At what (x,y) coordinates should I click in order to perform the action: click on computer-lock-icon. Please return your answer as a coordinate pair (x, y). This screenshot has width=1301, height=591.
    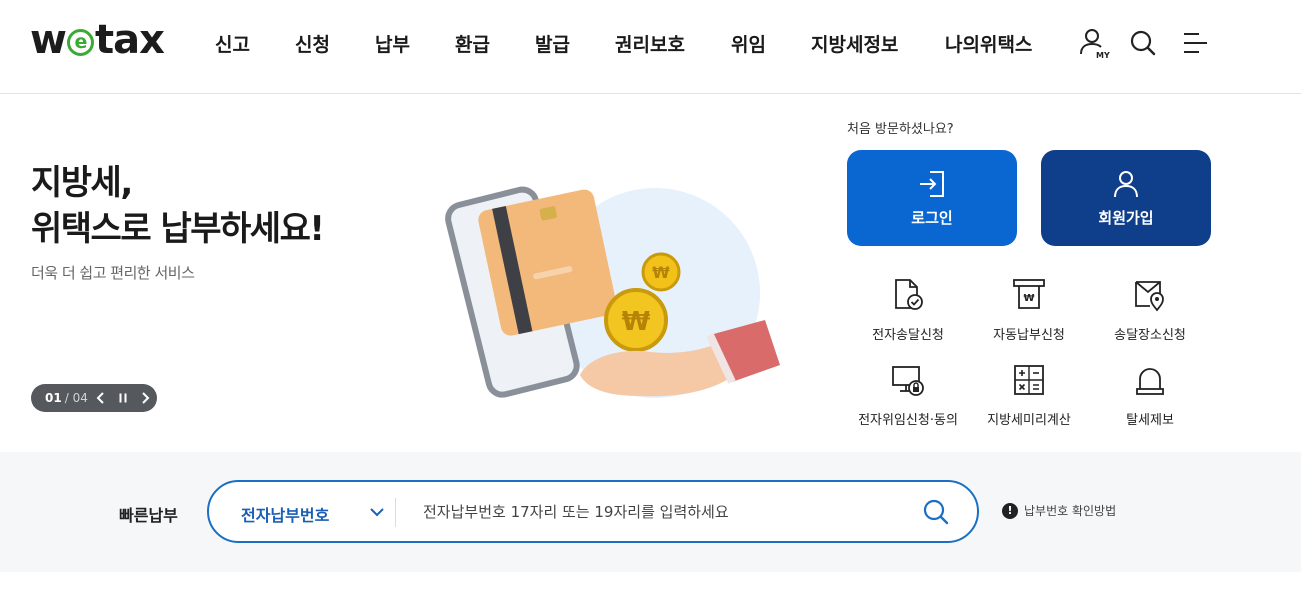
    Looking at the image, I should click on (908, 381).